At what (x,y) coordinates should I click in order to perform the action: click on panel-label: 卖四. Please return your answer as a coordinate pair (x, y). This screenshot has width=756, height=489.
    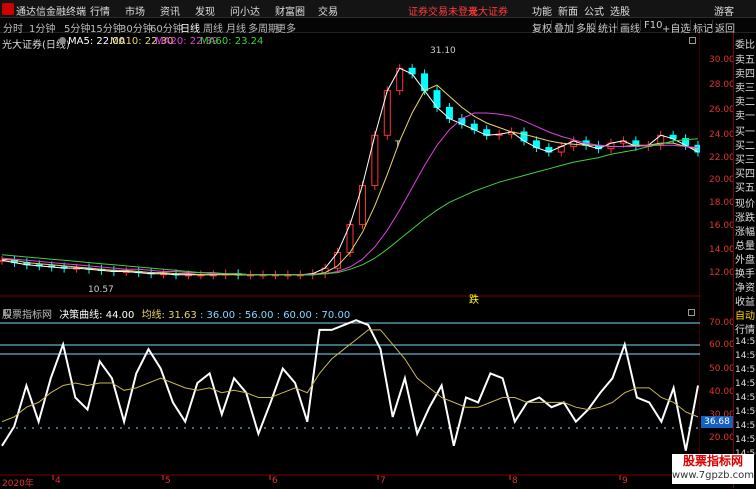
    Looking at the image, I should click on (745, 74).